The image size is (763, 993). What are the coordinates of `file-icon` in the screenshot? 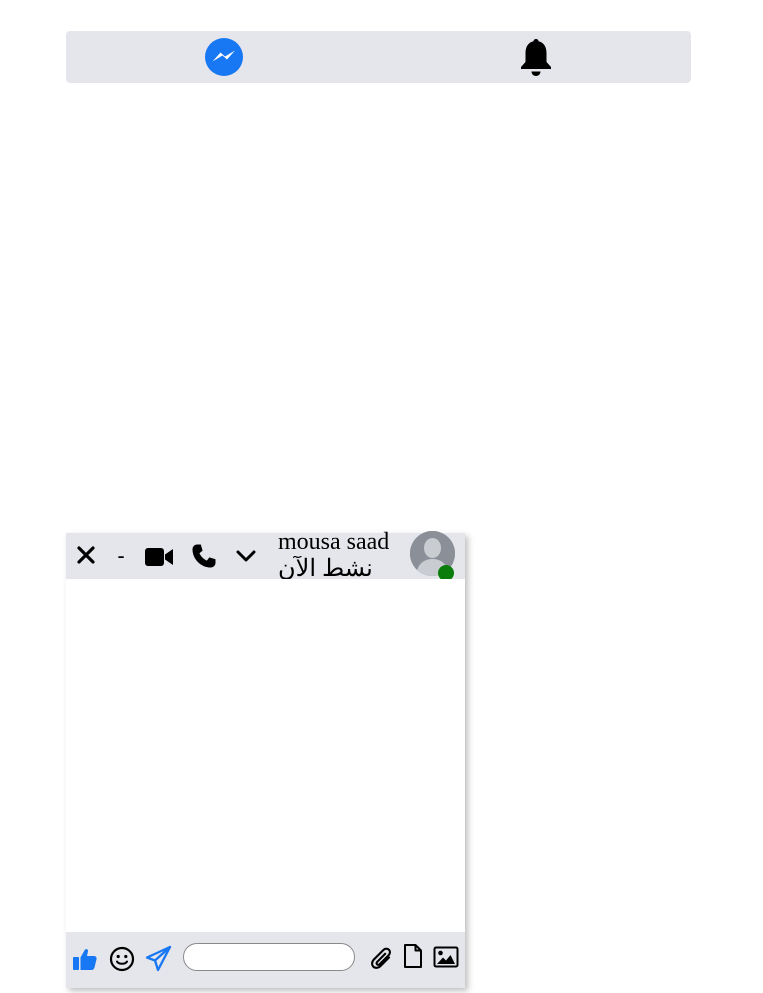 It's located at (413, 956).